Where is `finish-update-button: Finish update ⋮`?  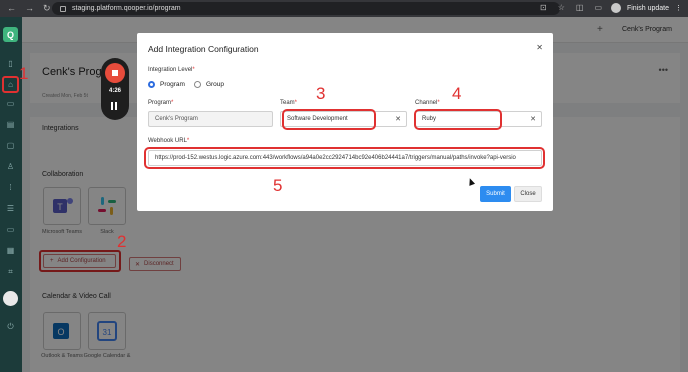 finish-update-button: Finish update ⋮ is located at coordinates (646, 8).